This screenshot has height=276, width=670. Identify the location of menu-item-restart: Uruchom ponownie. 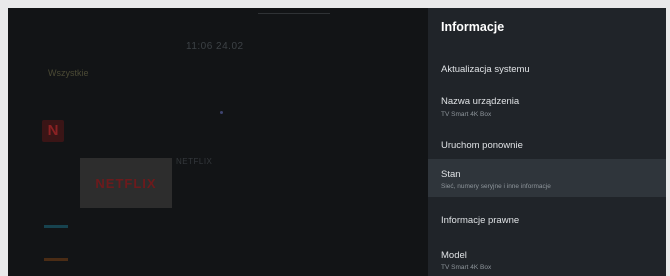
(547, 144).